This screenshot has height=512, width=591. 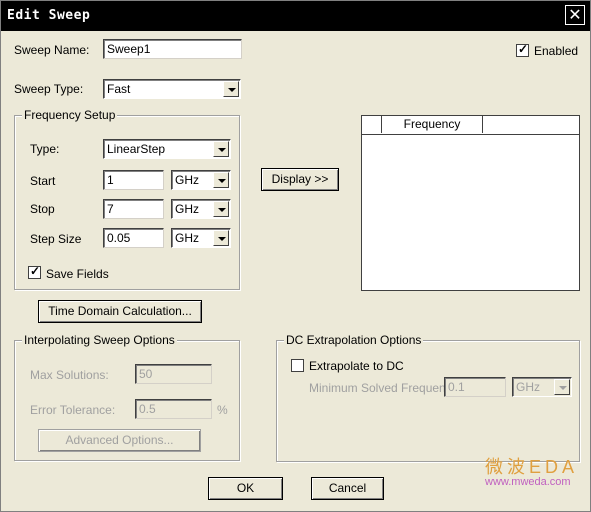 What do you see at coordinates (172, 89) in the screenshot?
I see `sweep-type-select: Fast` at bounding box center [172, 89].